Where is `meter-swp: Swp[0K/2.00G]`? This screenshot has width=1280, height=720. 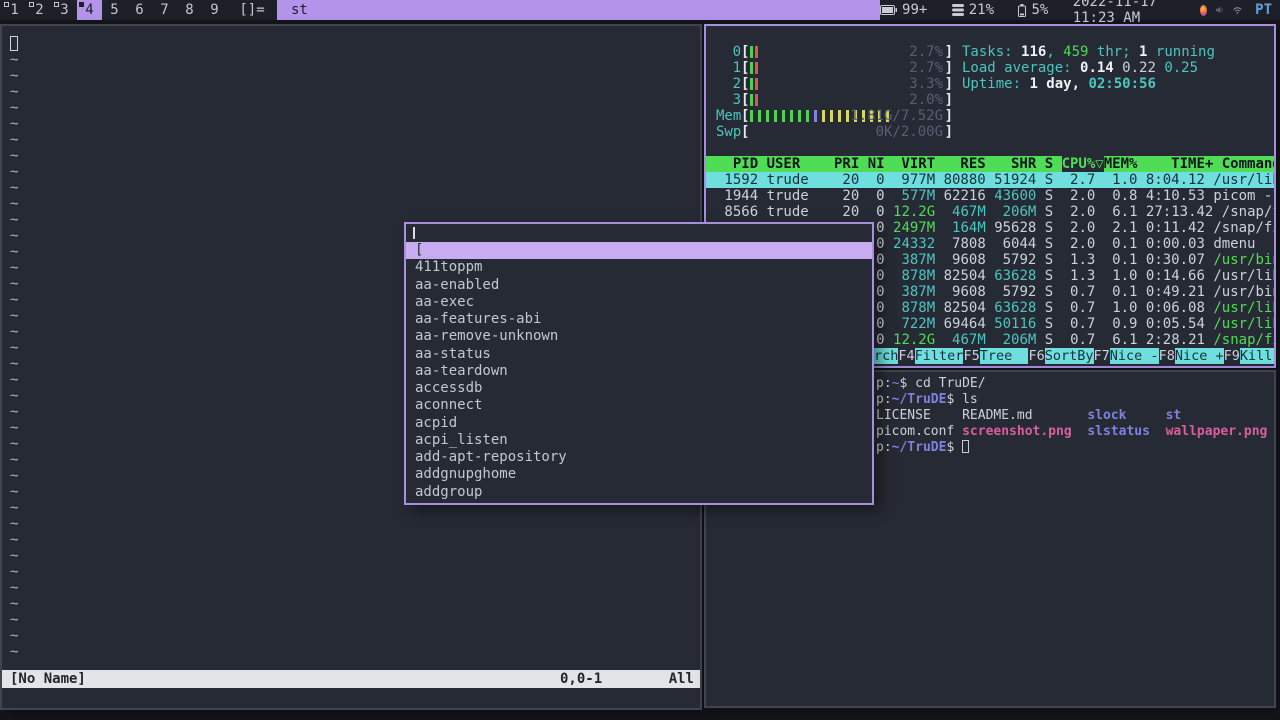 meter-swp: Swp[0K/2.00G] is located at coordinates (834, 132).